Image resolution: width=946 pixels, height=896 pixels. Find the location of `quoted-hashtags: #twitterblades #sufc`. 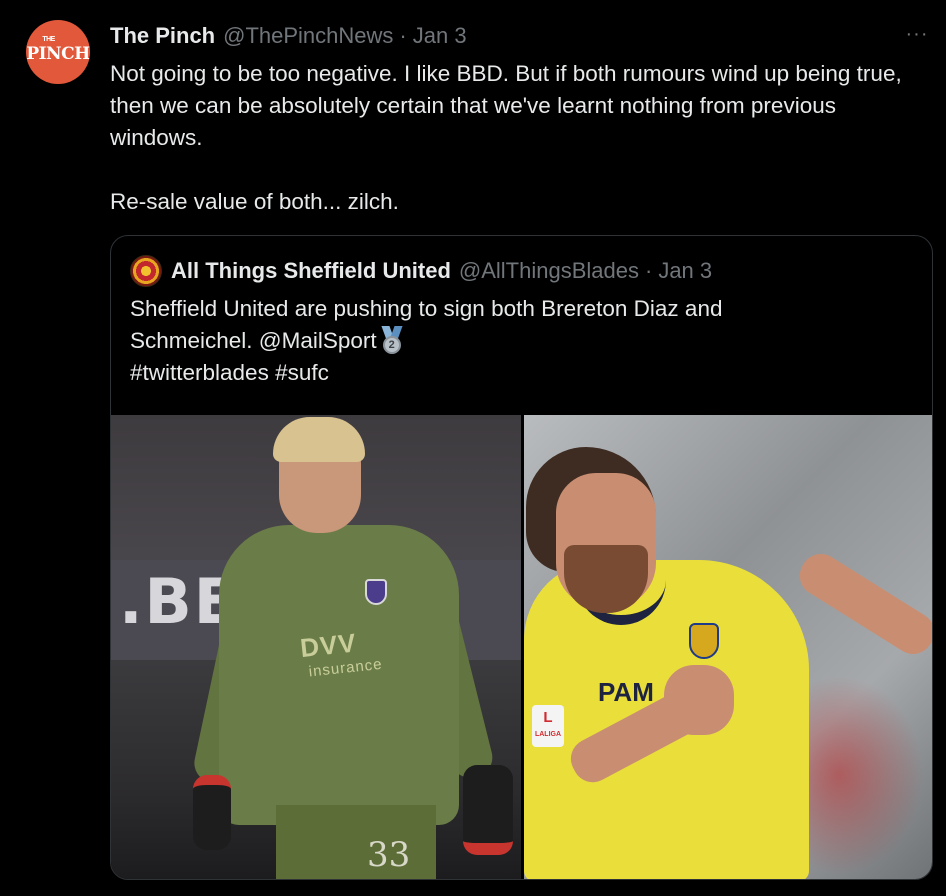

quoted-hashtags: #twitterblades #sufc is located at coordinates (520, 373).